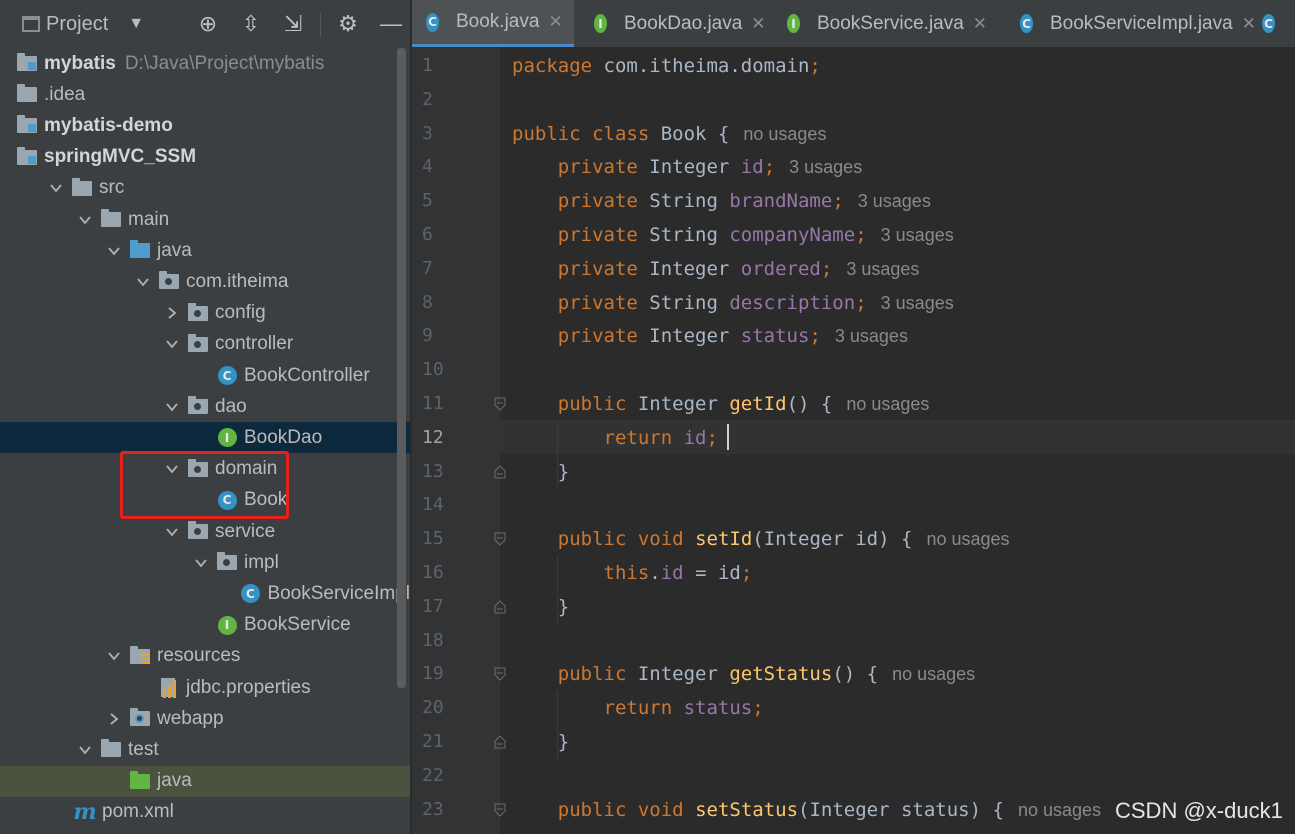 Image resolution: width=1295 pixels, height=834 pixels. Describe the element at coordinates (205, 593) in the screenshot. I see `tree-item: C BookServiceImpl` at that location.